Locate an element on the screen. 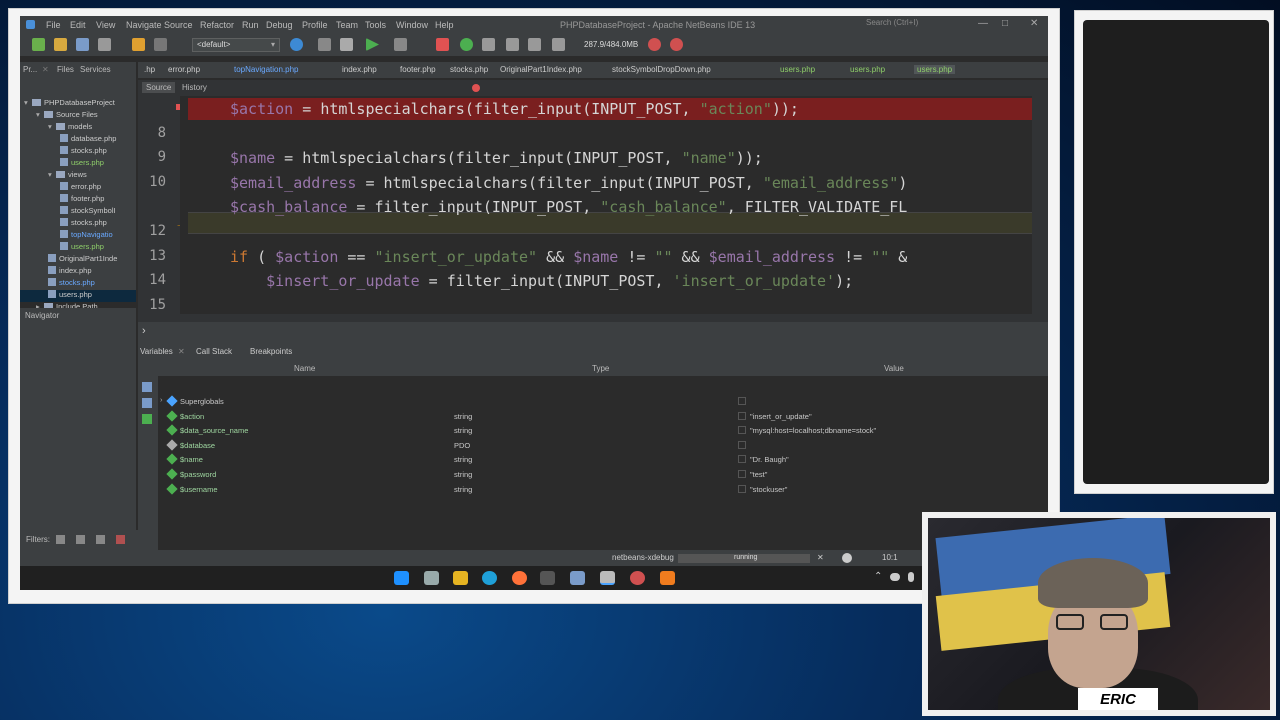 This screenshot has width=1280, height=720. menu-item-source: Source is located at coordinates (178, 25).